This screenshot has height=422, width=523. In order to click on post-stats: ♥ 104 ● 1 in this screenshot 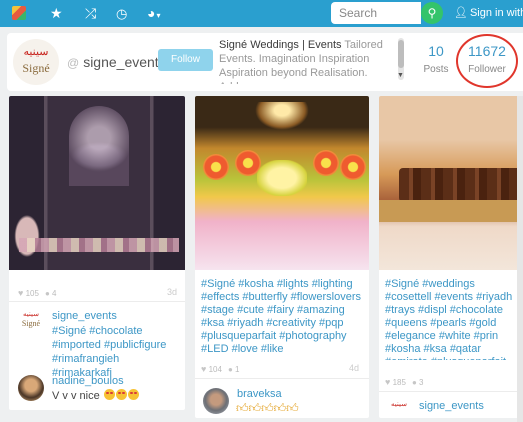, I will do `click(220, 369)`.